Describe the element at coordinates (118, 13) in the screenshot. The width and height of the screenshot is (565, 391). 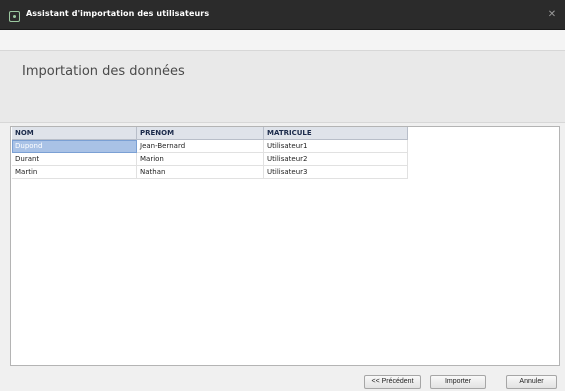
I see `window-title: Assistant d'importation des utilisateurs` at that location.